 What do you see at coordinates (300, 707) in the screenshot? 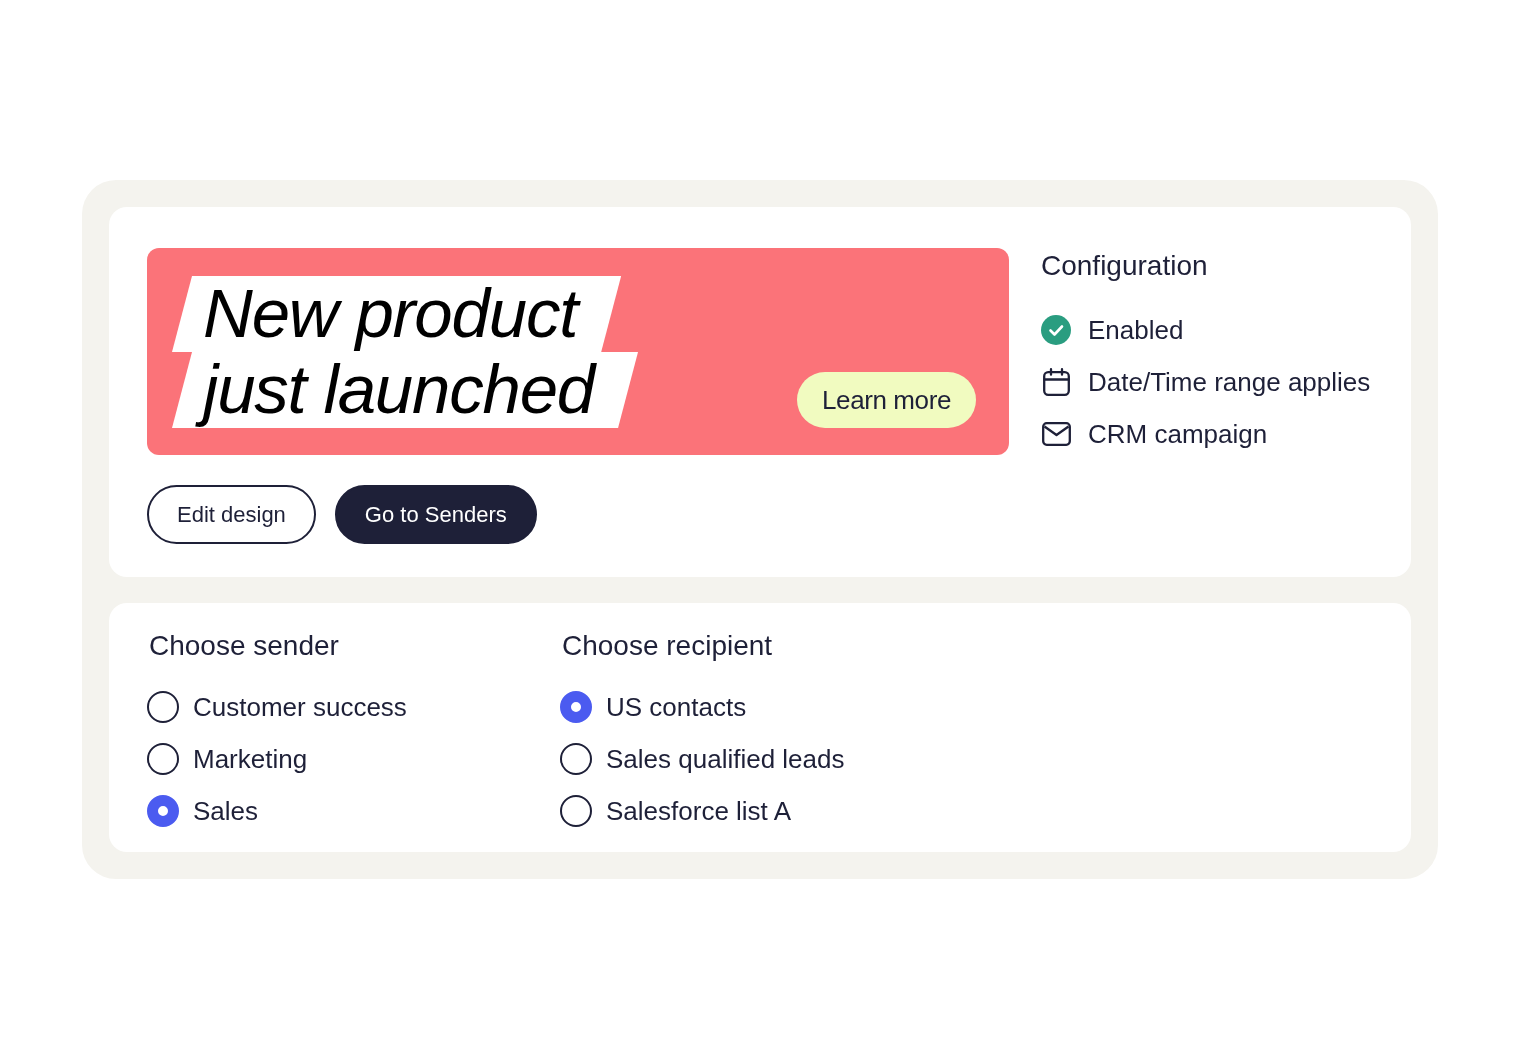
I see `radio-label: Customer success` at bounding box center [300, 707].